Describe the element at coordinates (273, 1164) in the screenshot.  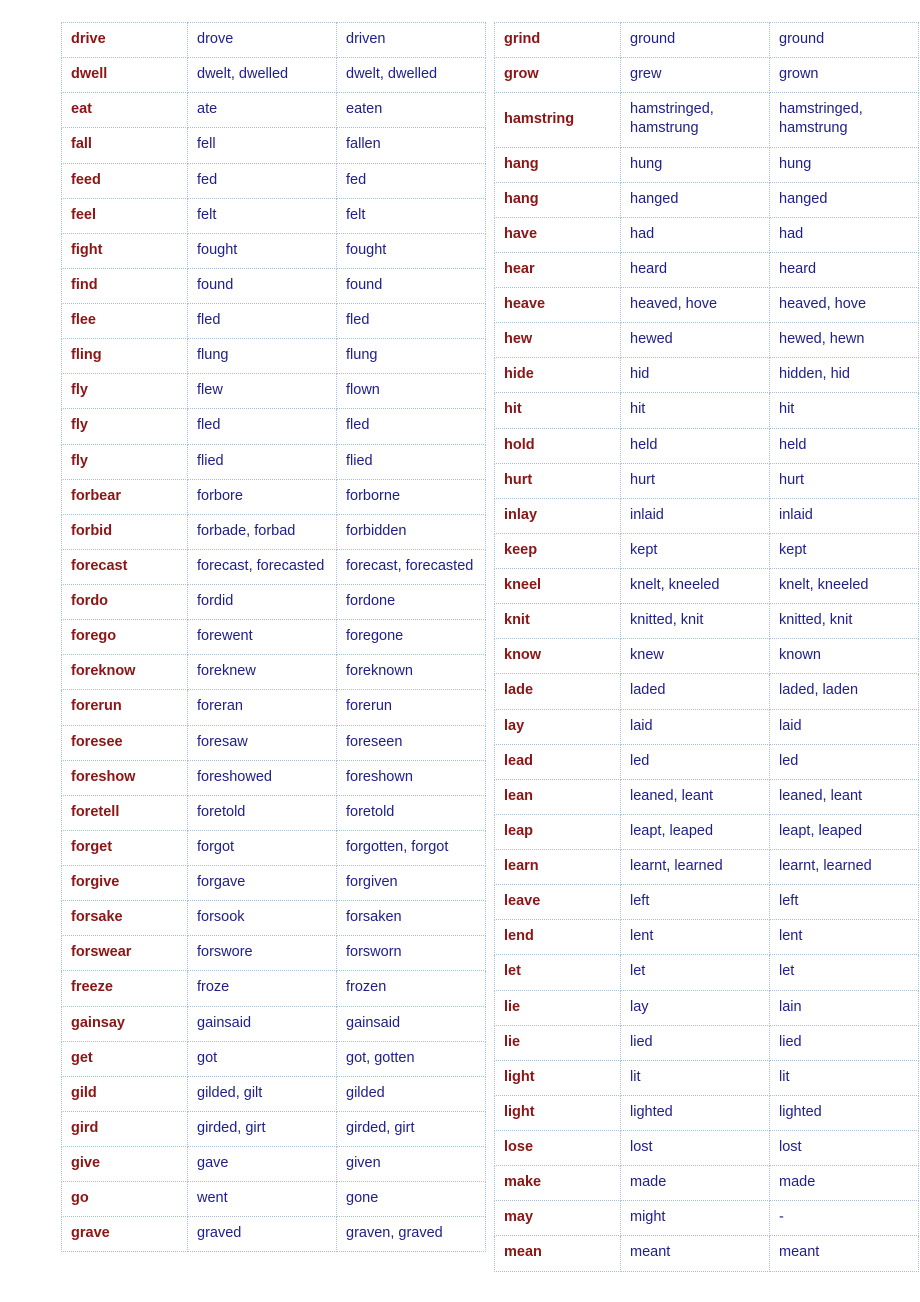
I see `table-row: give gave given` at that location.